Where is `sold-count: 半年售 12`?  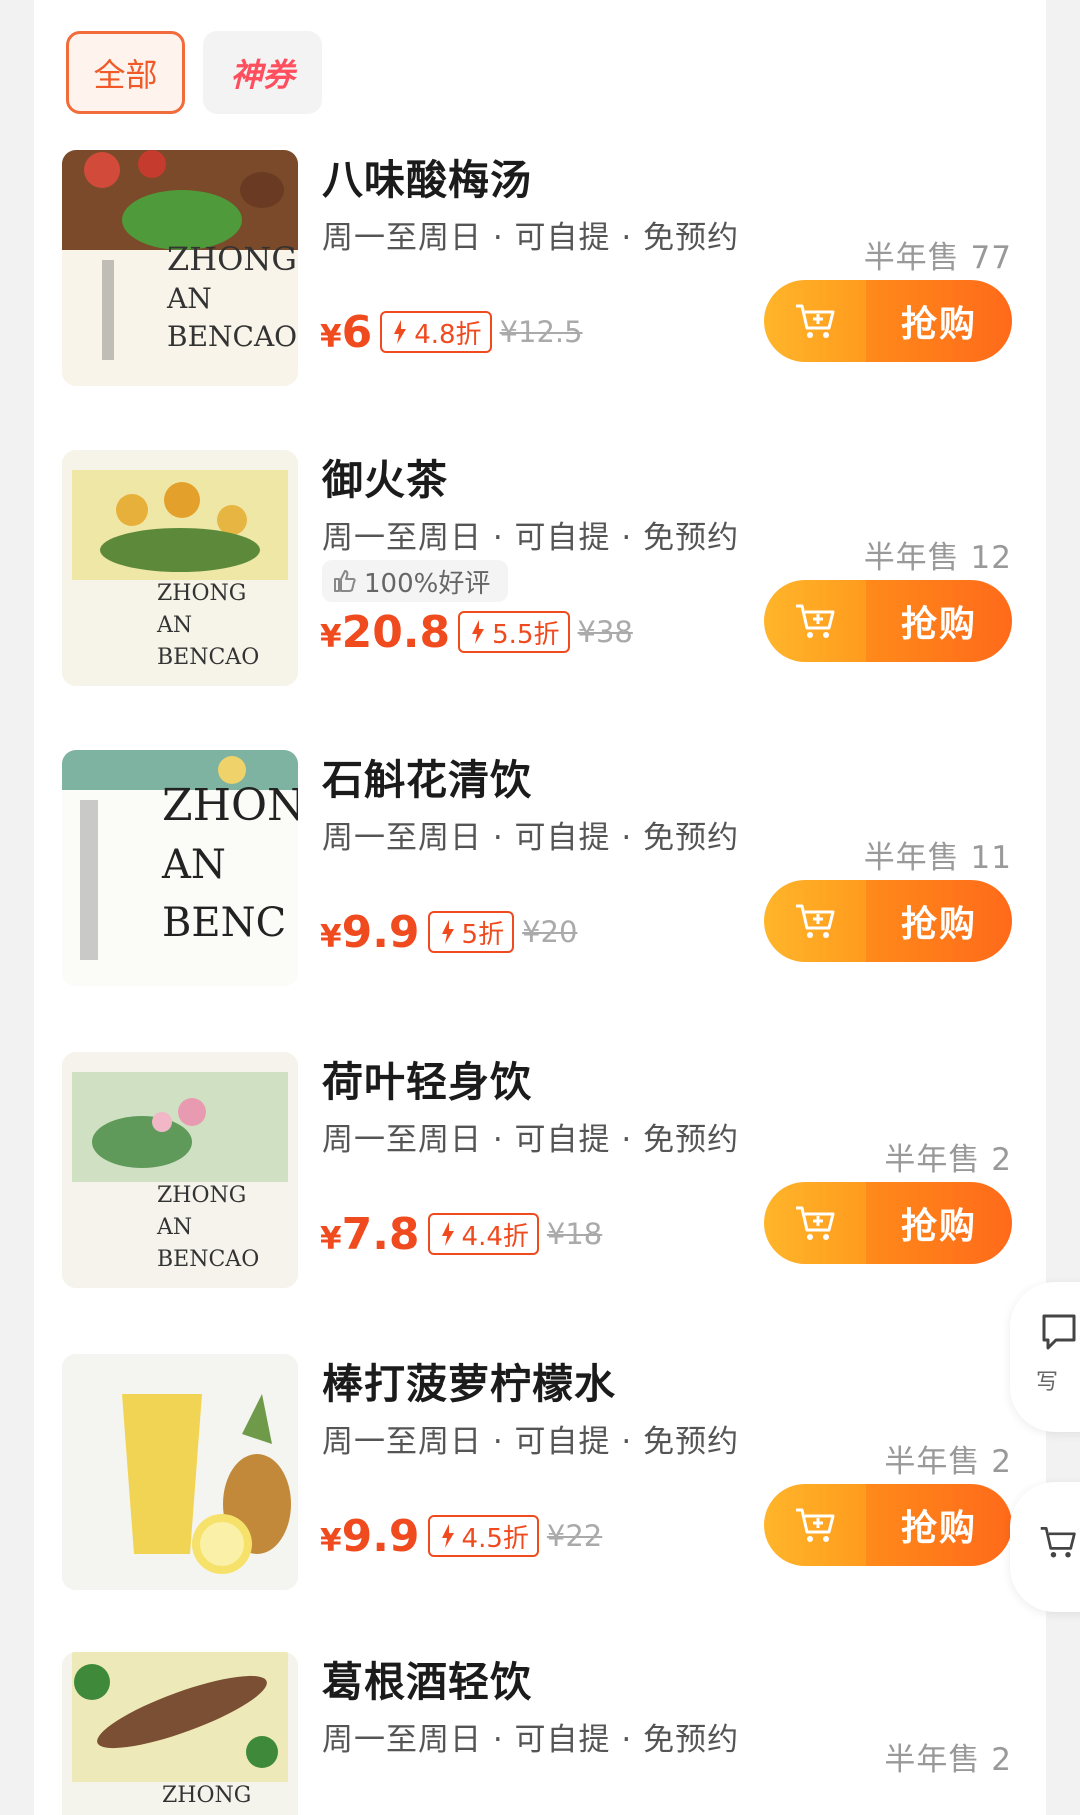 sold-count: 半年售 12 is located at coordinates (937, 558).